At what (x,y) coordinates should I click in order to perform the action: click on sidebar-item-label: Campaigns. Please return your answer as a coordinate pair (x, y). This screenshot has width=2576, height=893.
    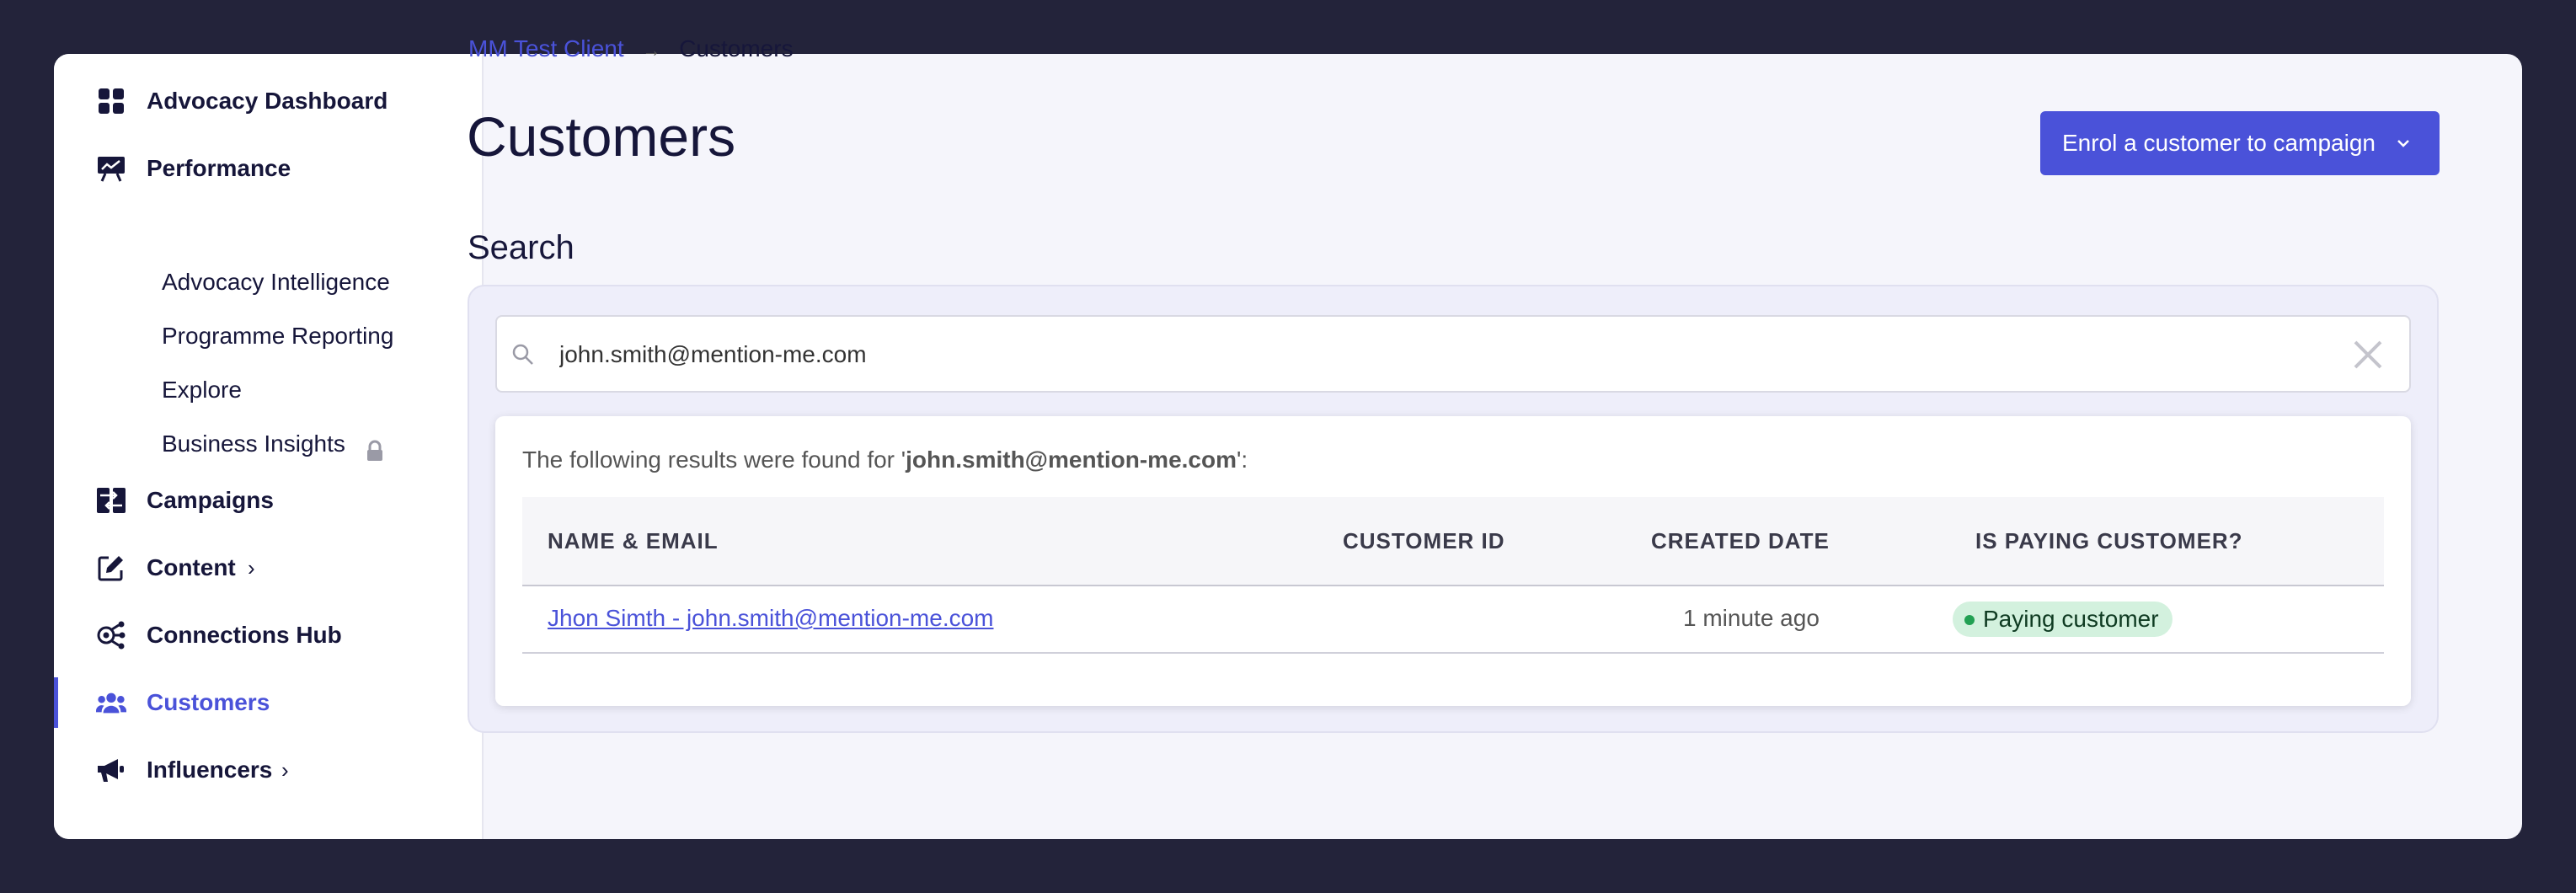
    Looking at the image, I should click on (210, 500).